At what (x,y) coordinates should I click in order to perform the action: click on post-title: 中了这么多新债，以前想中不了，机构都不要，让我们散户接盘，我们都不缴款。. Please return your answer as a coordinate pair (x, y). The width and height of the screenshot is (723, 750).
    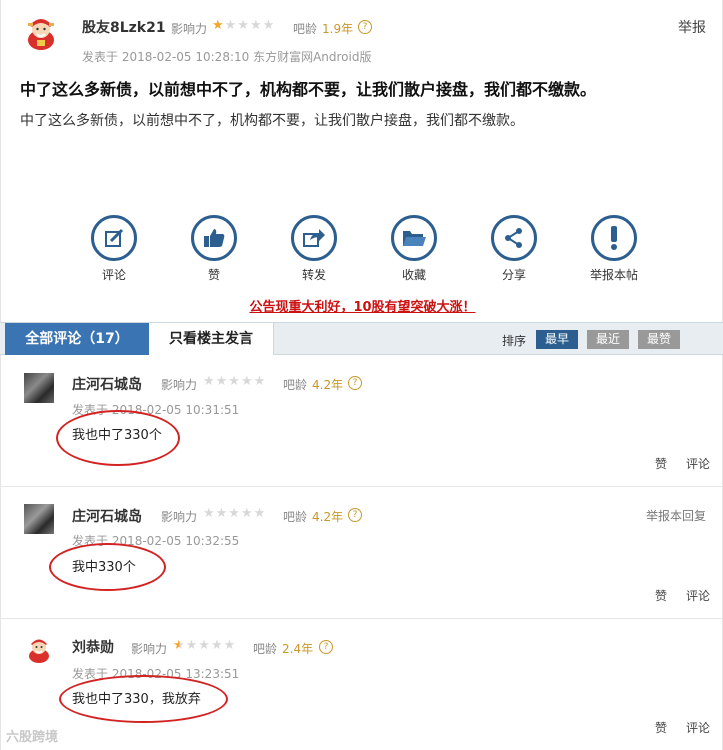
    Looking at the image, I should click on (308, 89).